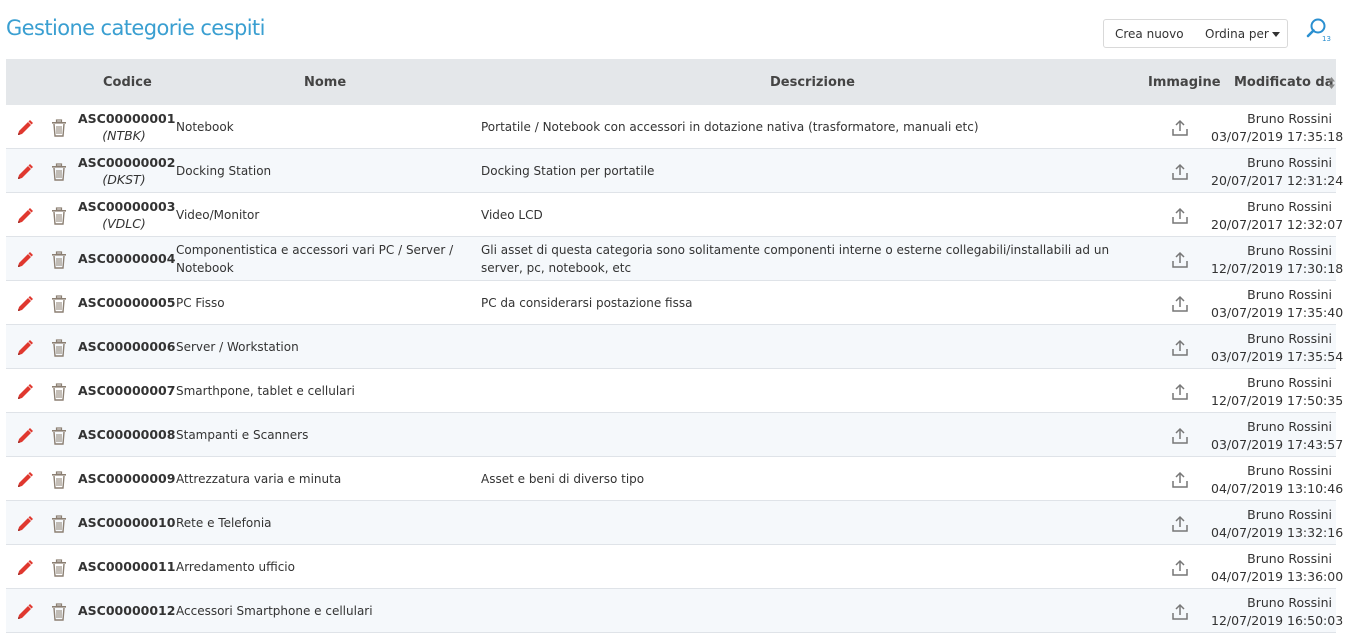  Describe the element at coordinates (127, 206) in the screenshot. I see `category-code: ASC00000003` at that location.